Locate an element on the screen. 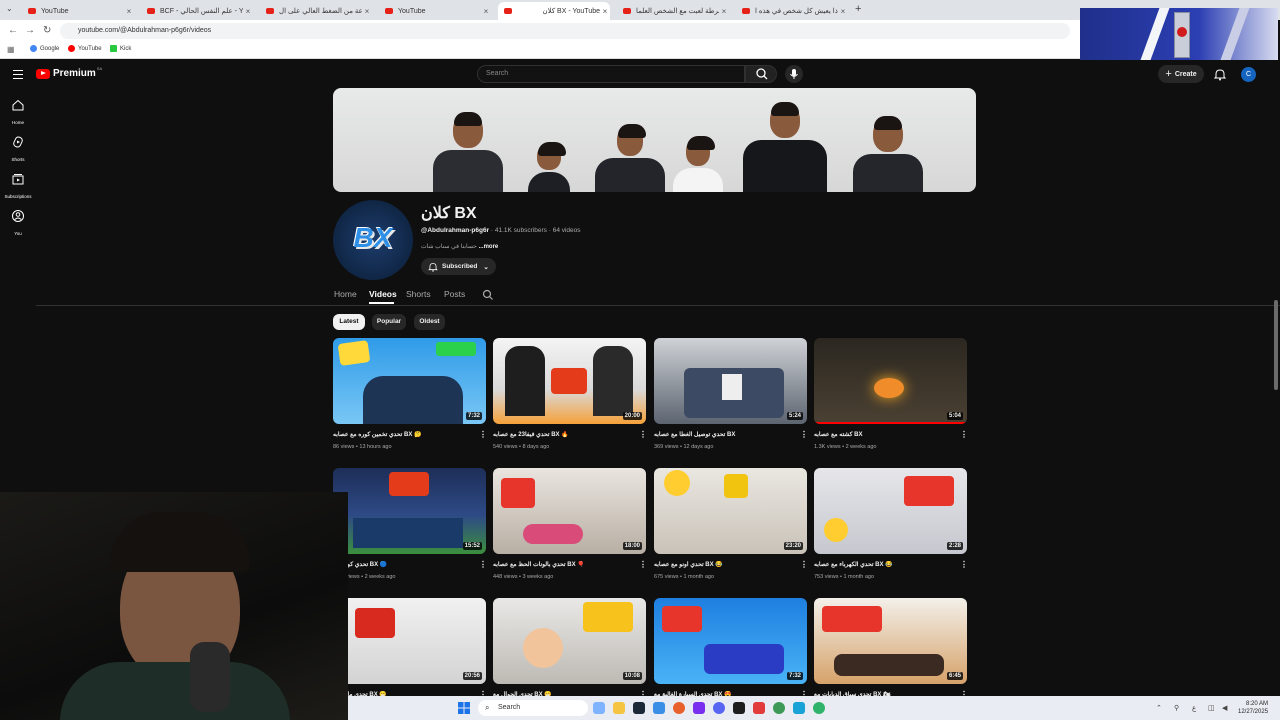 This screenshot has width=1280, height=720. tab-shorts: Shorts is located at coordinates (418, 294).